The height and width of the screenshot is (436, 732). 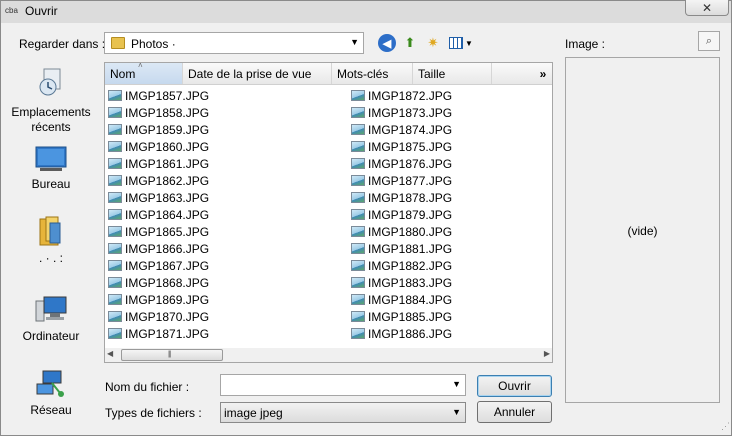 What do you see at coordinates (328, 355) in the screenshot?
I see `horizontal-scrollbar: ◀ ||| ▶` at bounding box center [328, 355].